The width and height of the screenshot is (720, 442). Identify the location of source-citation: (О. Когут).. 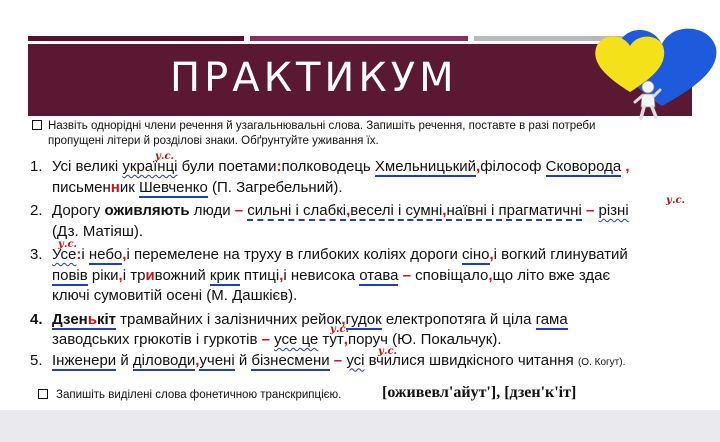
(601, 362).